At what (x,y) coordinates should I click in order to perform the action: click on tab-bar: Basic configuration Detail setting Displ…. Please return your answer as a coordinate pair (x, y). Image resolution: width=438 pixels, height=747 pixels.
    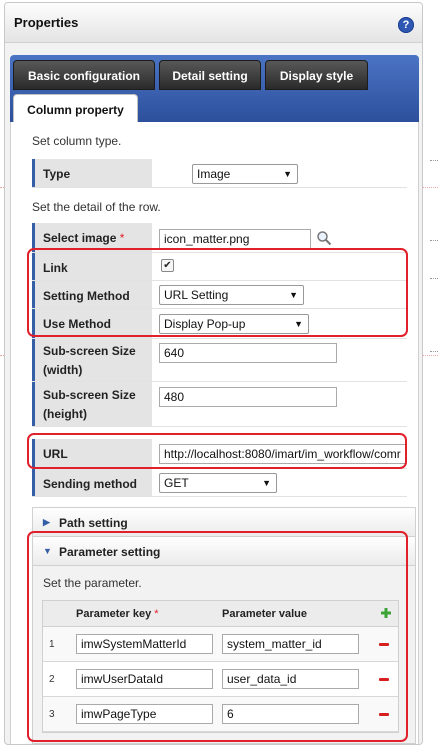
    Looking at the image, I should click on (214, 91).